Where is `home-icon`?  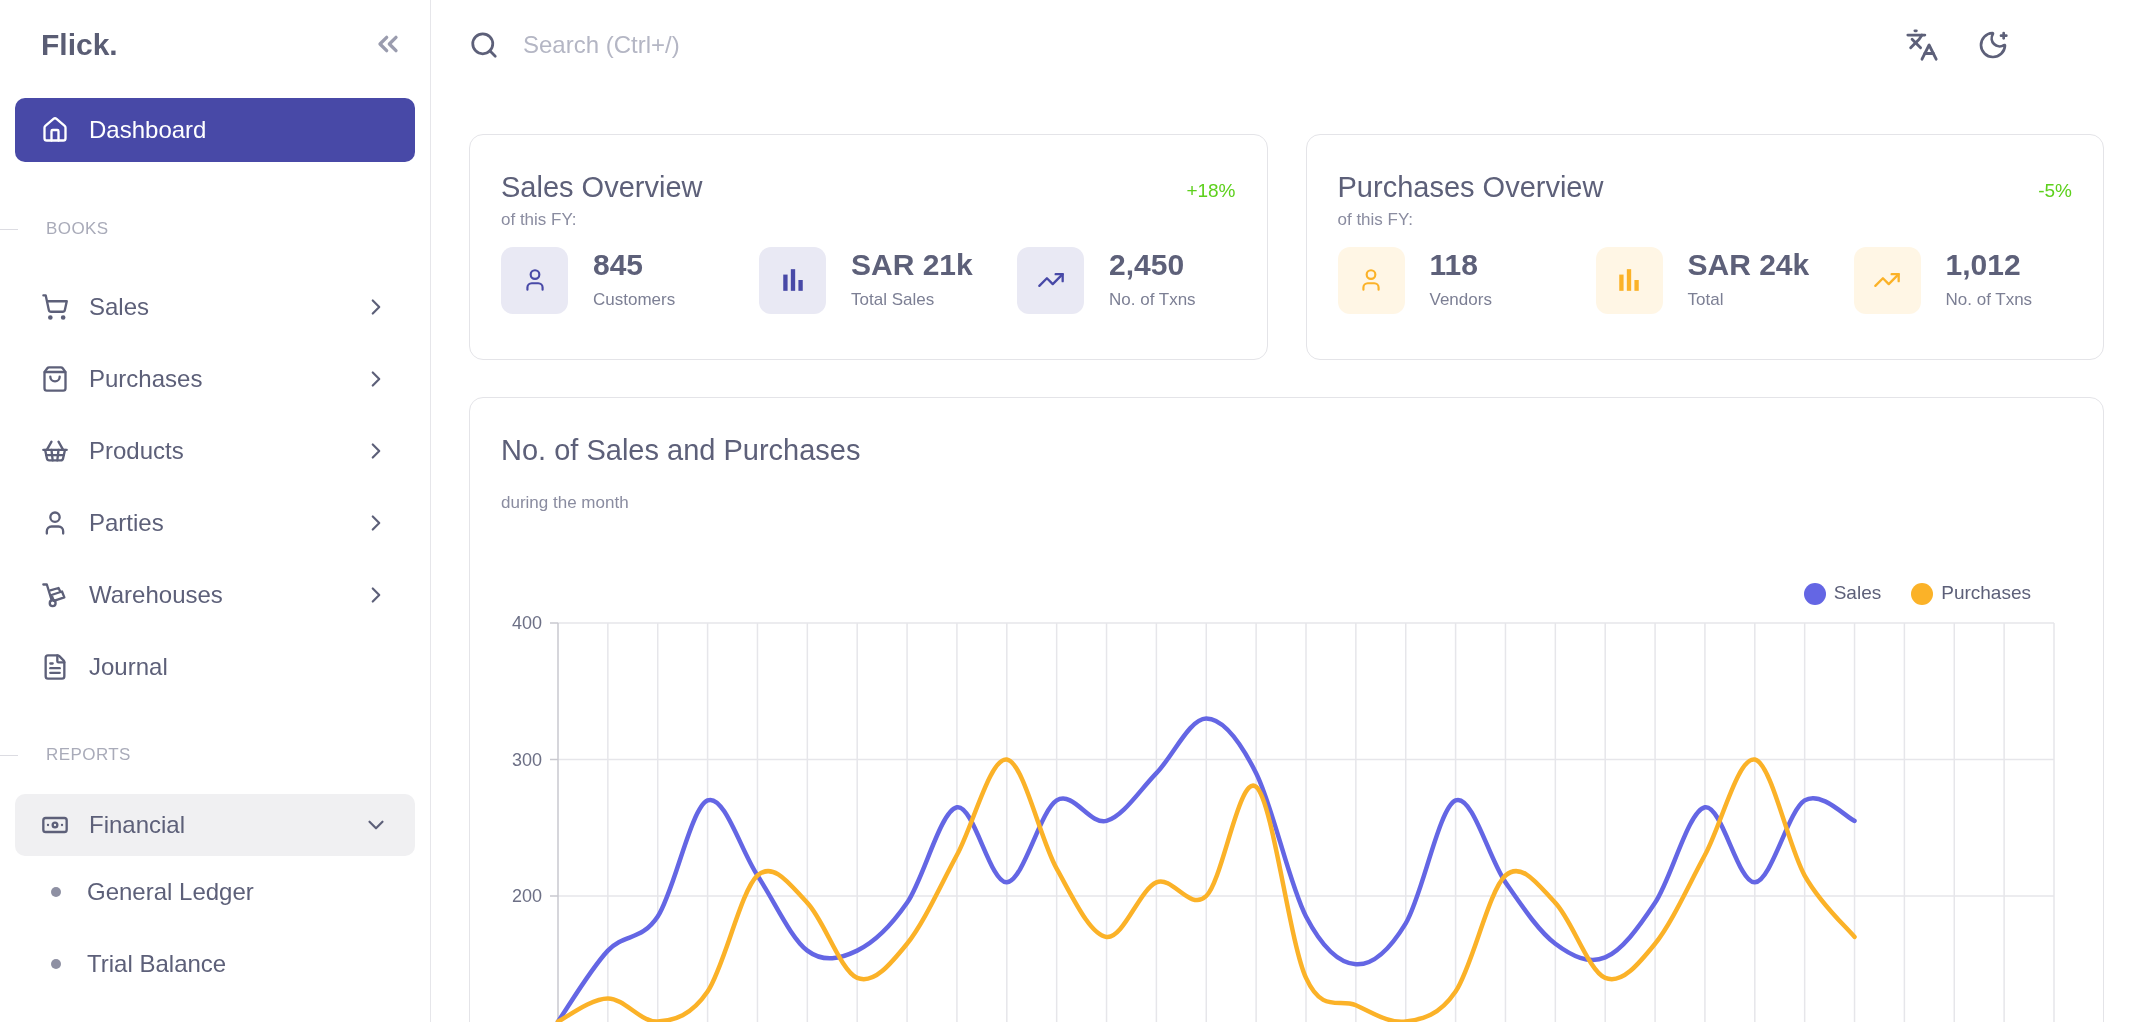 home-icon is located at coordinates (55, 130).